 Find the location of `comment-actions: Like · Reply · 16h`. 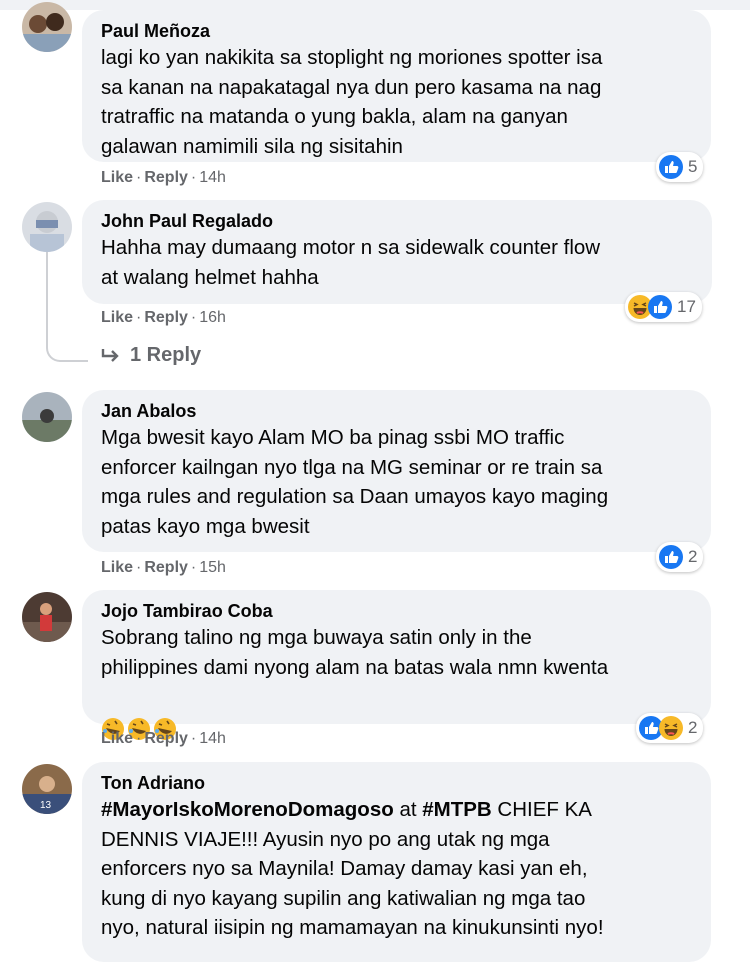

comment-actions: Like · Reply · 16h is located at coordinates (163, 318).